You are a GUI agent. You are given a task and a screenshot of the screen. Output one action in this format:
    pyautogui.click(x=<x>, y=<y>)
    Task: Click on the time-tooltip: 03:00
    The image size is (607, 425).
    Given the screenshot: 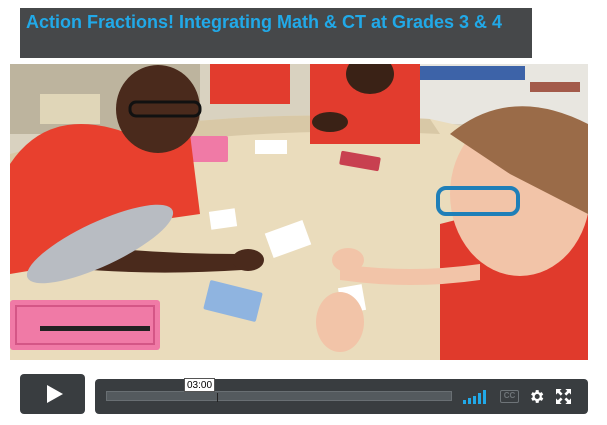 What is the action you would take?
    pyautogui.click(x=200, y=385)
    